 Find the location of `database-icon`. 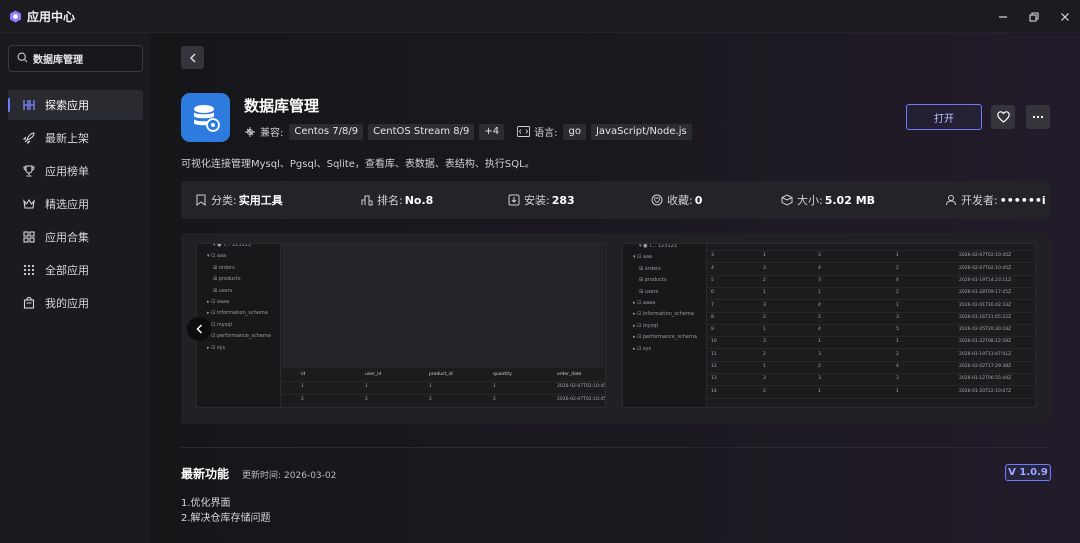

database-icon is located at coordinates (205, 117).